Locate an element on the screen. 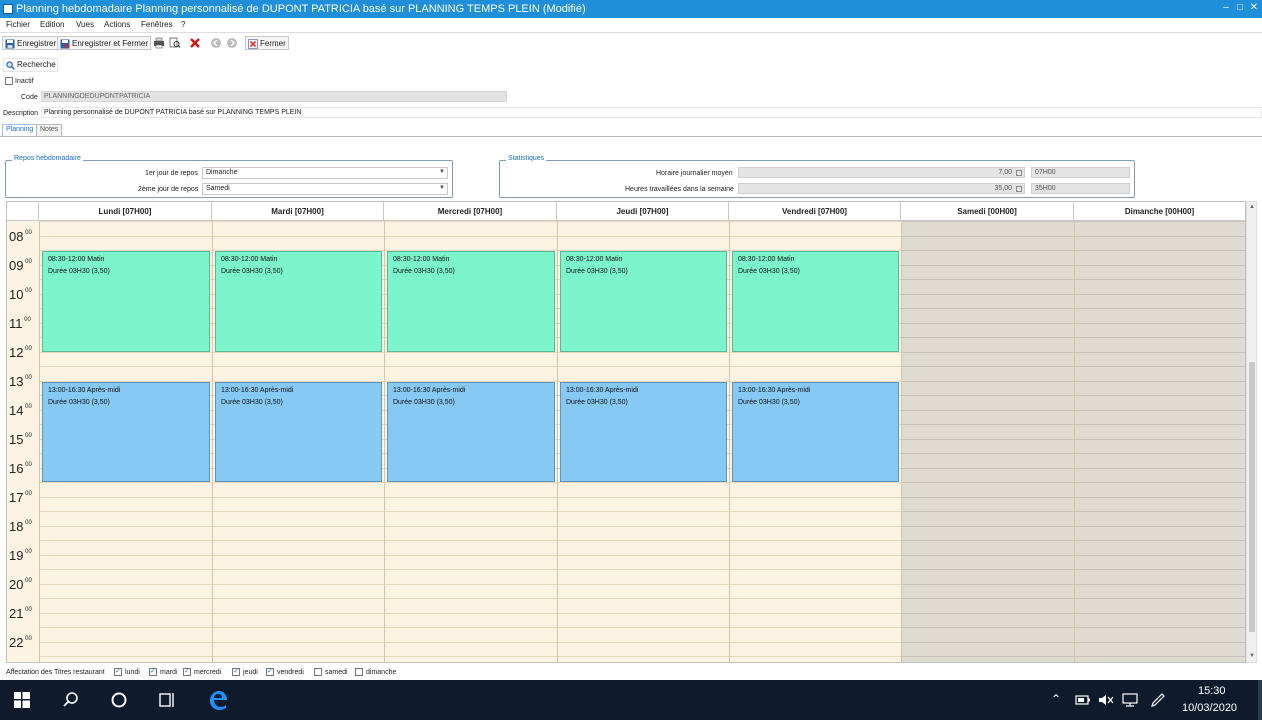 Image resolution: width=1262 pixels, height=720 pixels. next-record-icon is located at coordinates (232, 43).